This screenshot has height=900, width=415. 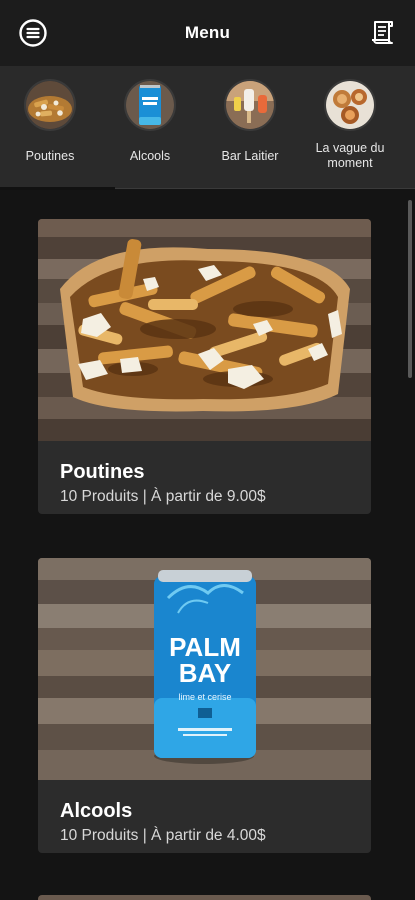 What do you see at coordinates (350, 155) in the screenshot?
I see `category-label: La vague du moment` at bounding box center [350, 155].